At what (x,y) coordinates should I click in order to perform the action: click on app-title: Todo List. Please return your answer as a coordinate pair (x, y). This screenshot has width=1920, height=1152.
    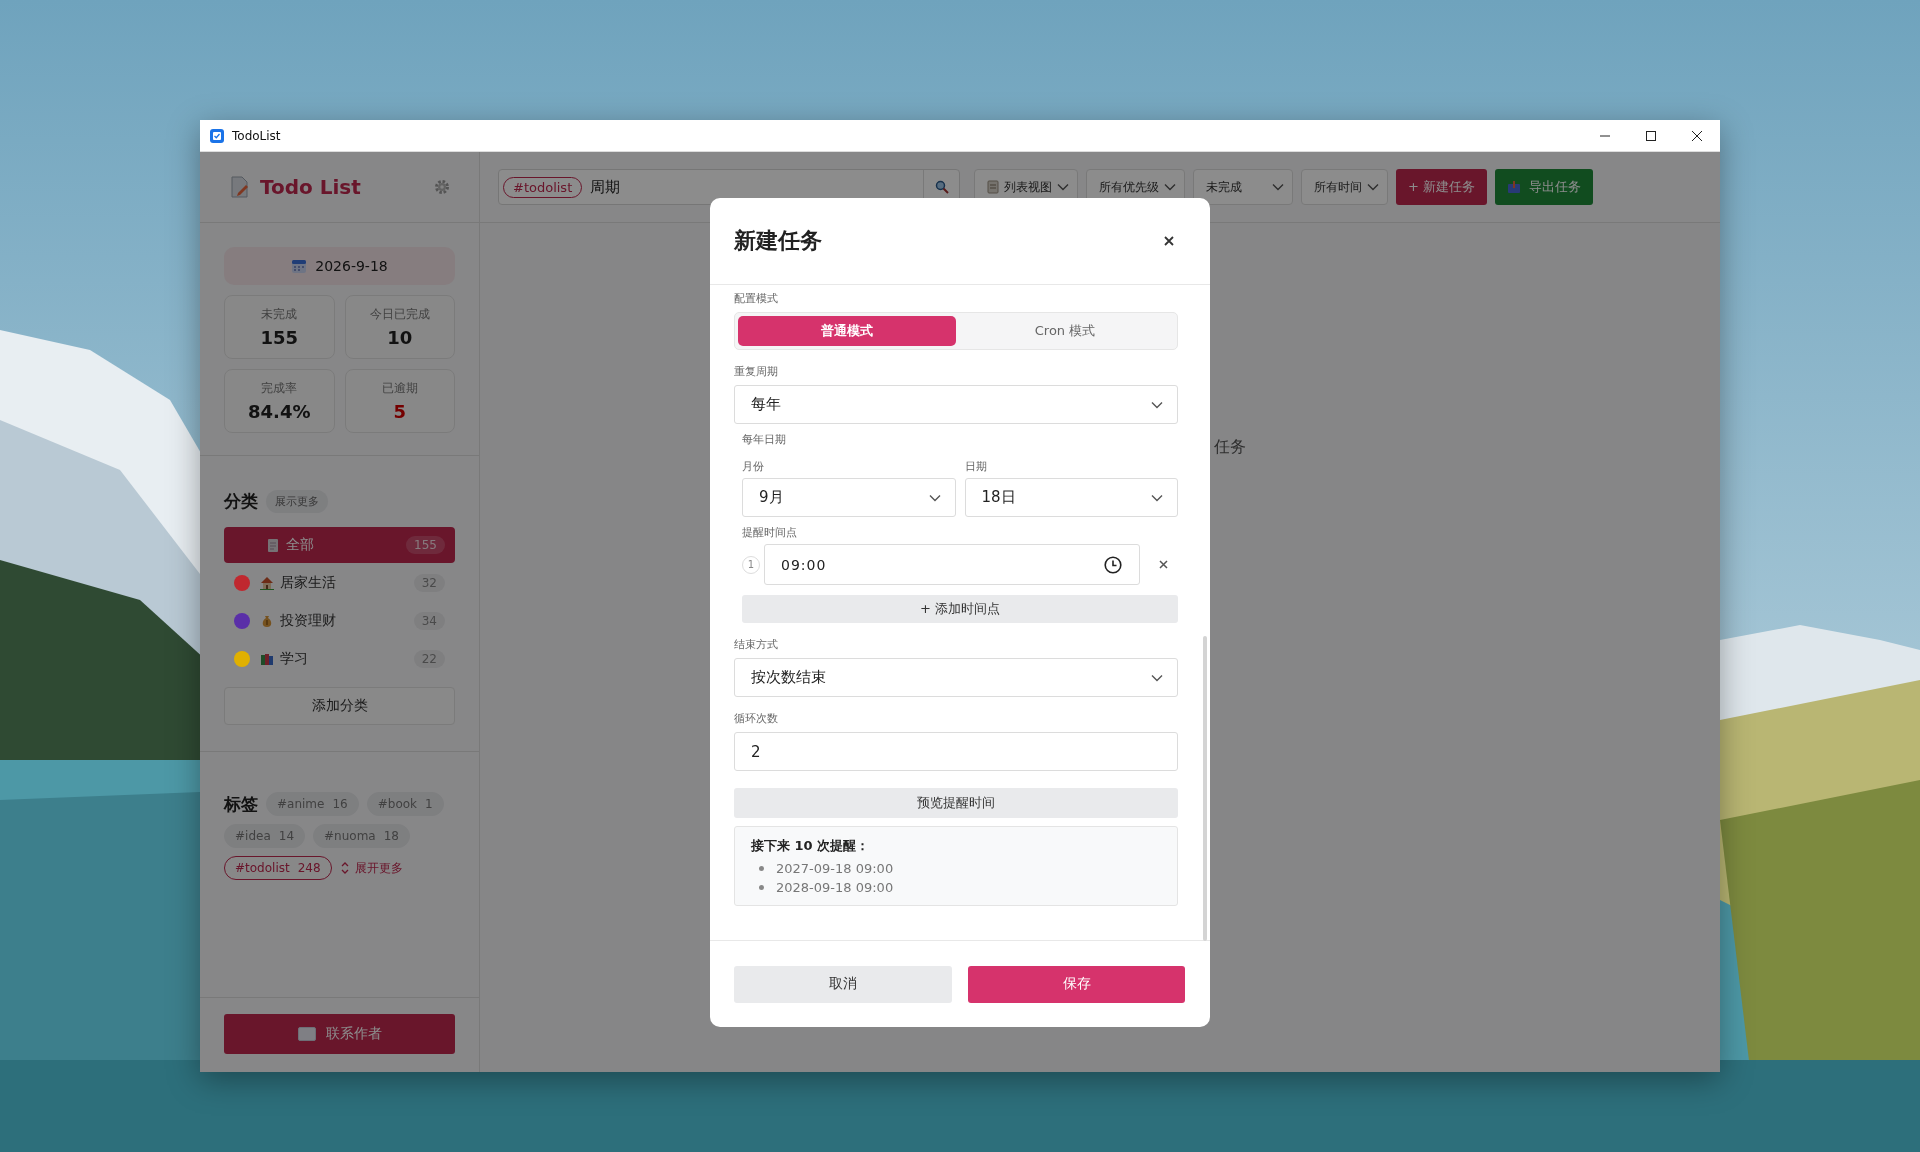
    Looking at the image, I should click on (310, 187).